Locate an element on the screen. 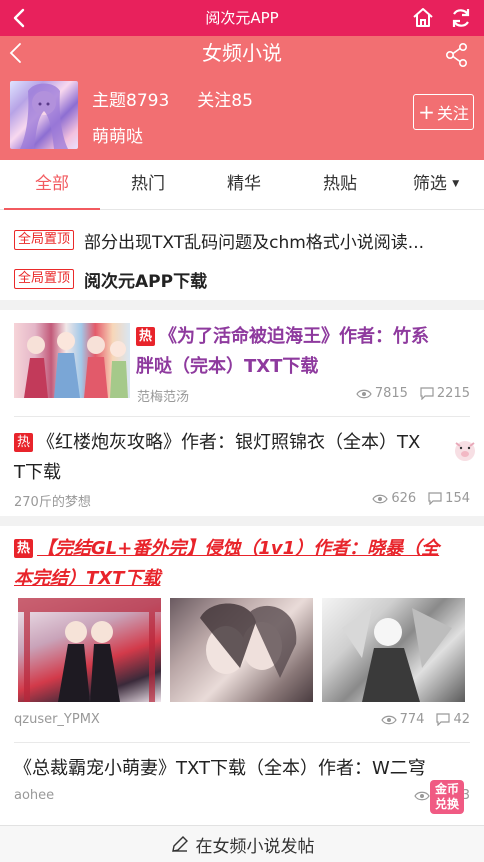 This screenshot has height=862, width=484. view-count: 7815 is located at coordinates (391, 393).